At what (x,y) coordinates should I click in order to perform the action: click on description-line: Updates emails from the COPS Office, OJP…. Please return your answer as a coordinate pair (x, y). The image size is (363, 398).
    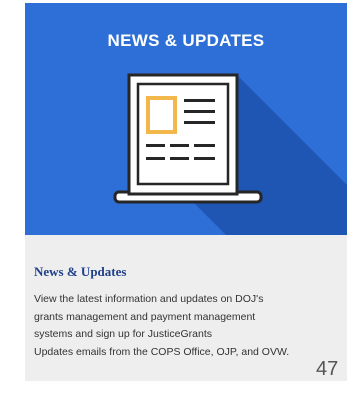
    Looking at the image, I should click on (162, 351).